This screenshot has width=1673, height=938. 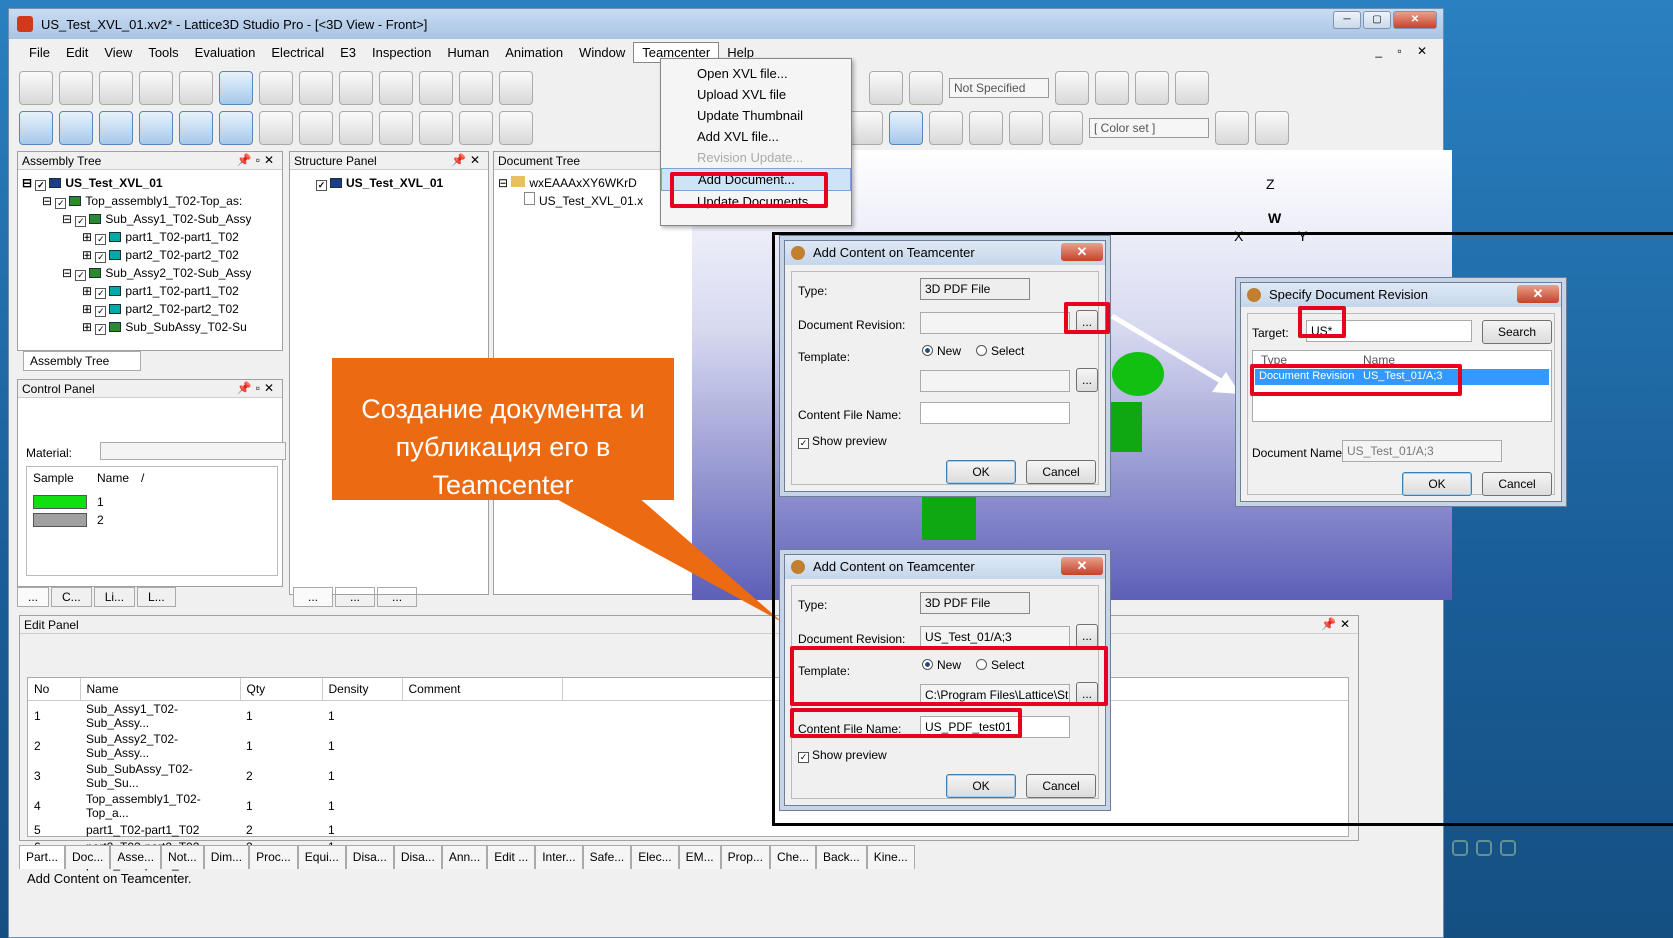 What do you see at coordinates (986, 128) in the screenshot?
I see `cylinder-wire-icon` at bounding box center [986, 128].